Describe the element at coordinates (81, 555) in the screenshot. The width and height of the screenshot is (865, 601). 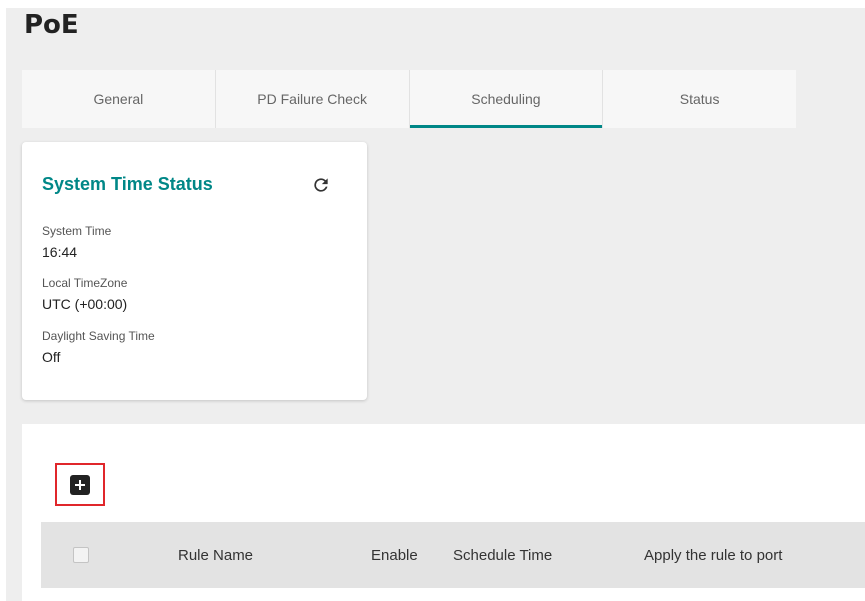
I see `select-all-checkbox` at that location.